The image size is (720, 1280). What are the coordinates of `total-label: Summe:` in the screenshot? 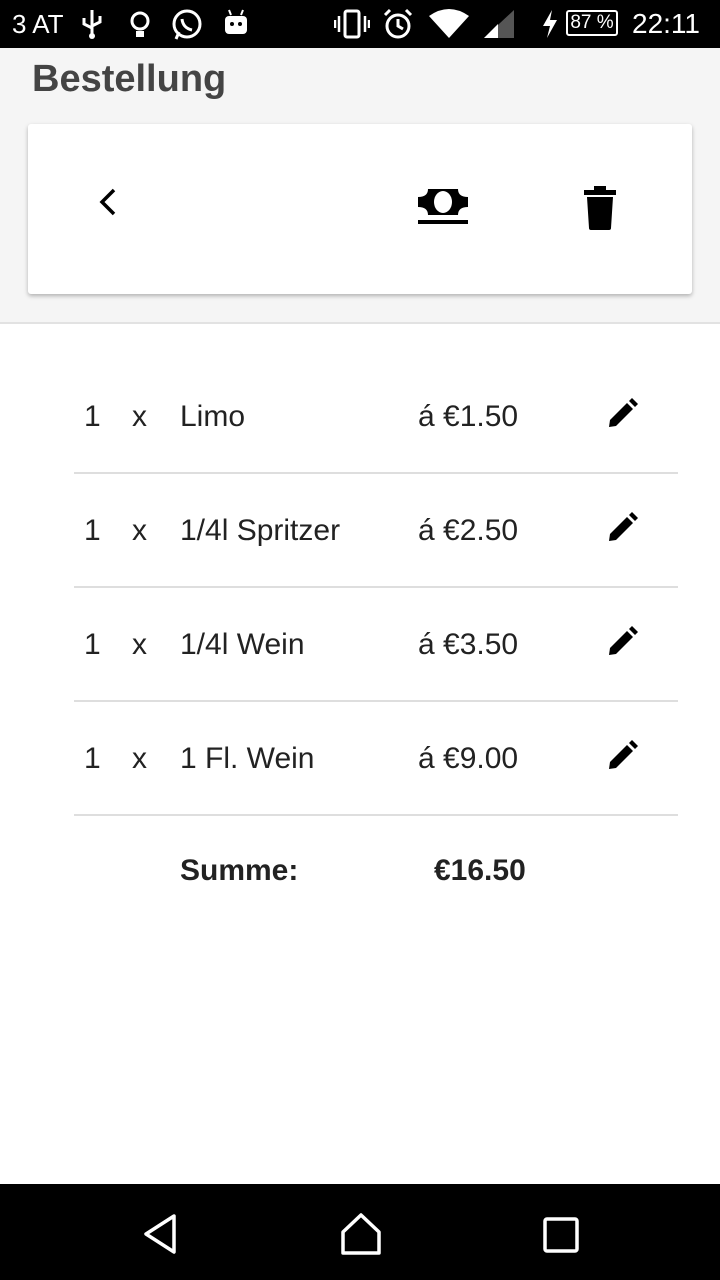 It's located at (239, 870).